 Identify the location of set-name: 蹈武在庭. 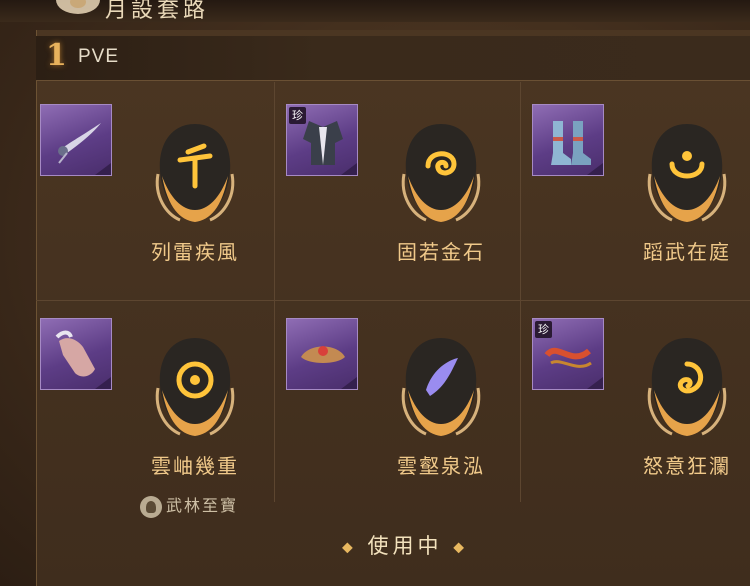
(687, 252).